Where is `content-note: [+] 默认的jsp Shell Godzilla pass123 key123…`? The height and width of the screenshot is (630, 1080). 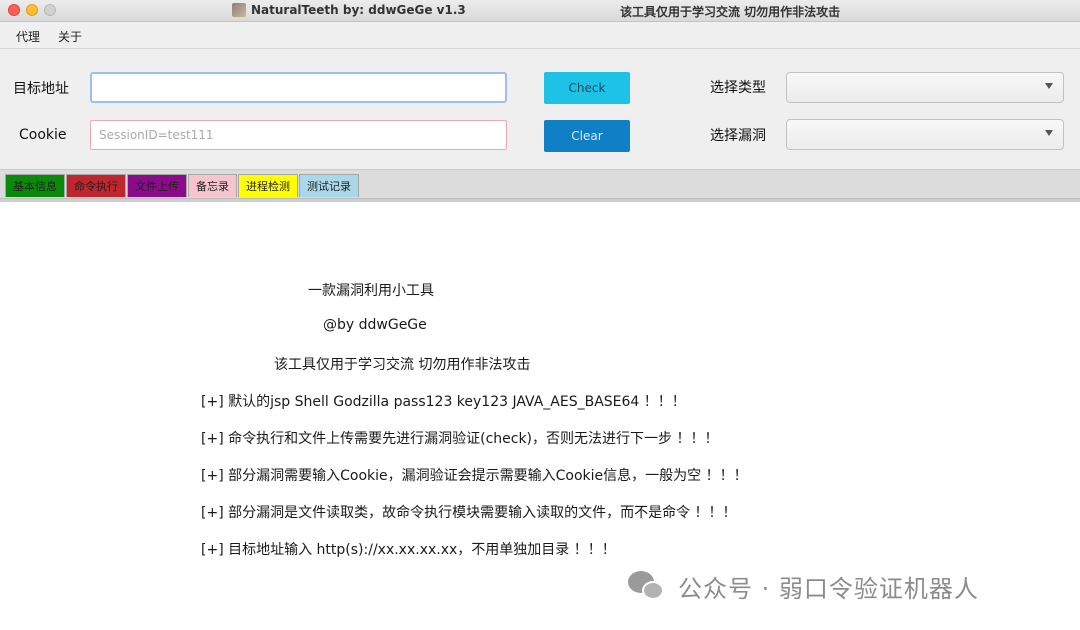 content-note: [+] 默认的jsp Shell Godzilla pass123 key123… is located at coordinates (443, 402).